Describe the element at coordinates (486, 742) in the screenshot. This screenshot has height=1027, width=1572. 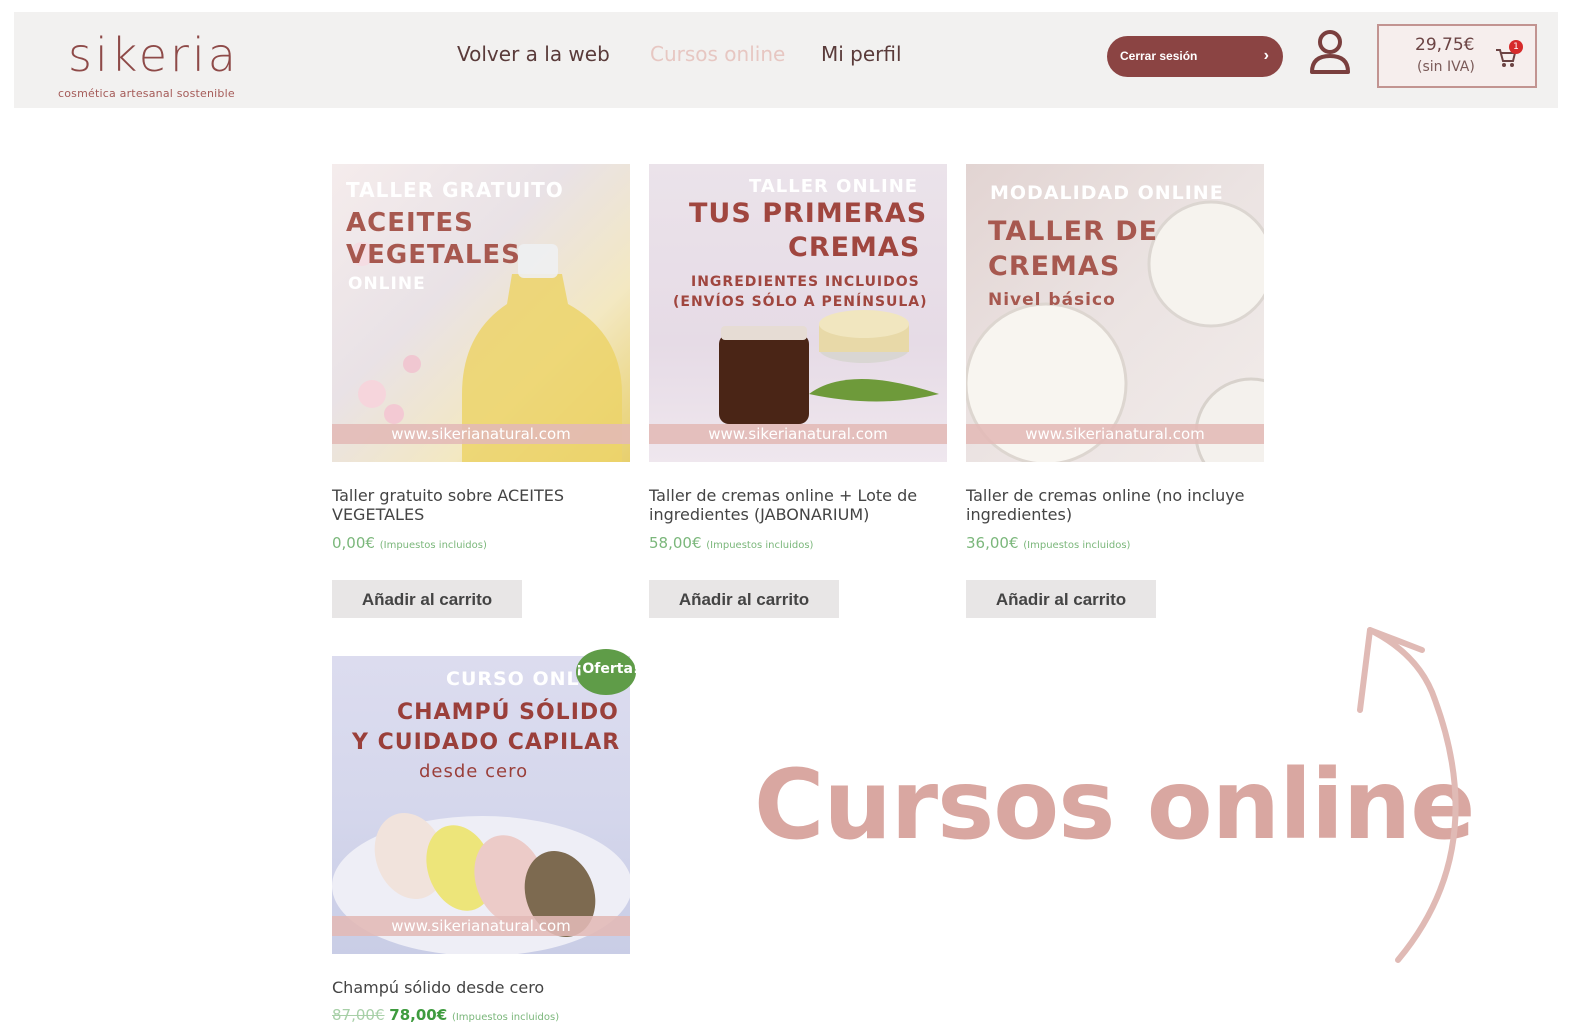
I see `image-heading: Y CUIDADO CAPILAR` at that location.